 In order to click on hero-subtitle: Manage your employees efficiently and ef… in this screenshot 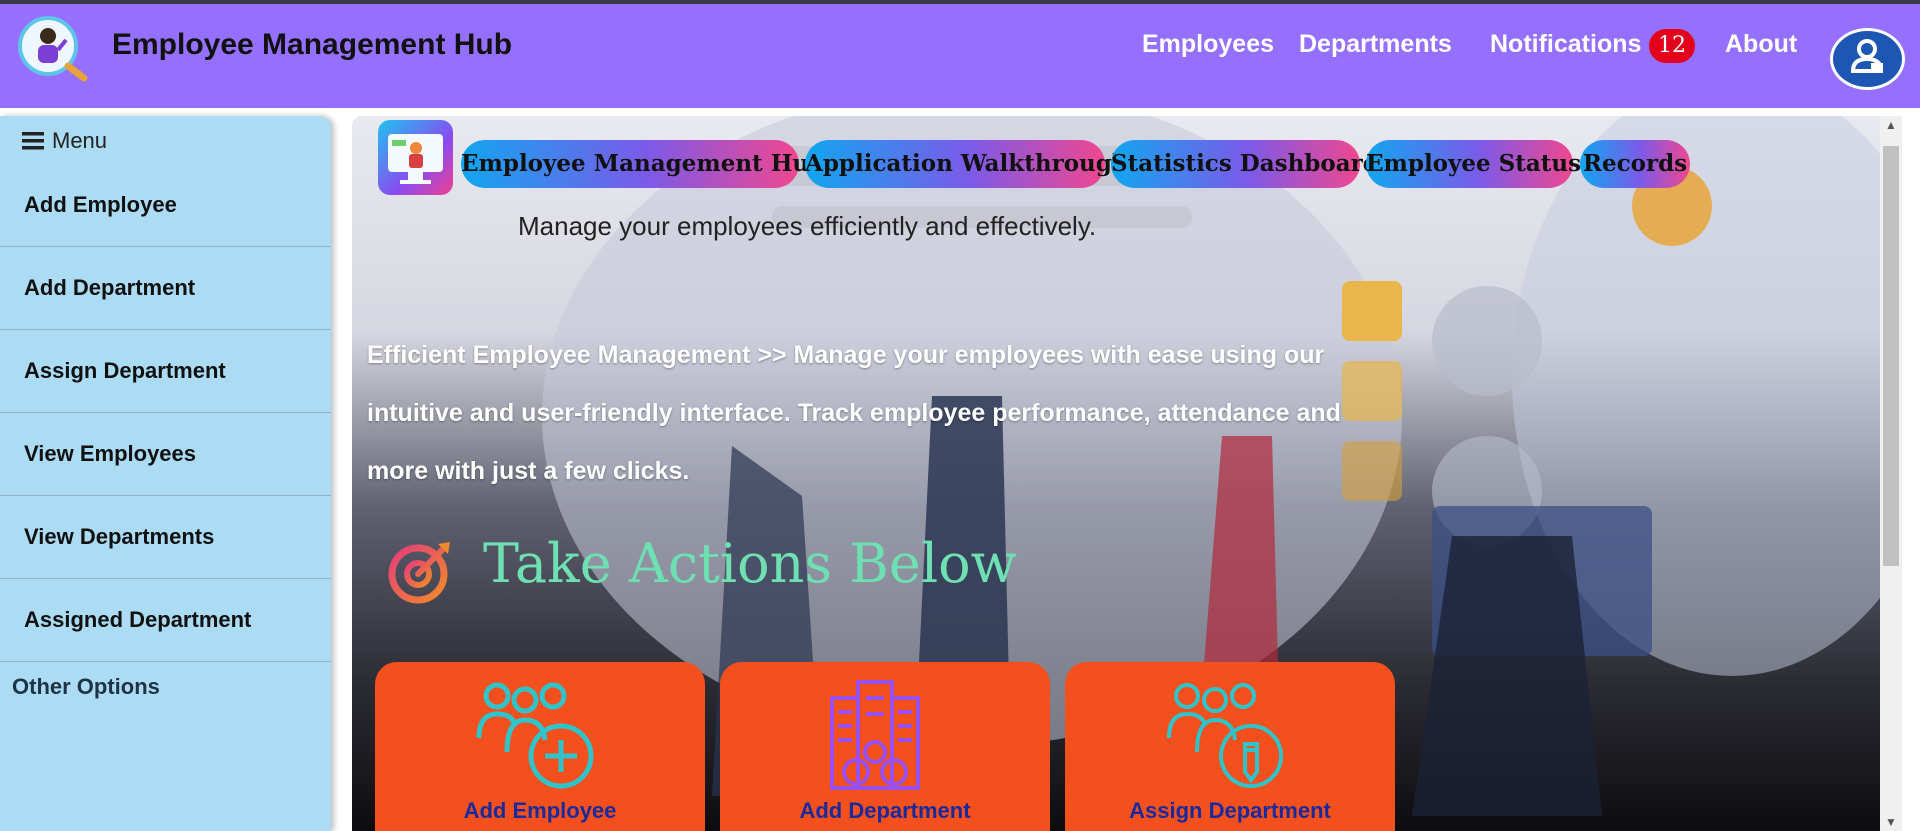, I will do `click(807, 226)`.